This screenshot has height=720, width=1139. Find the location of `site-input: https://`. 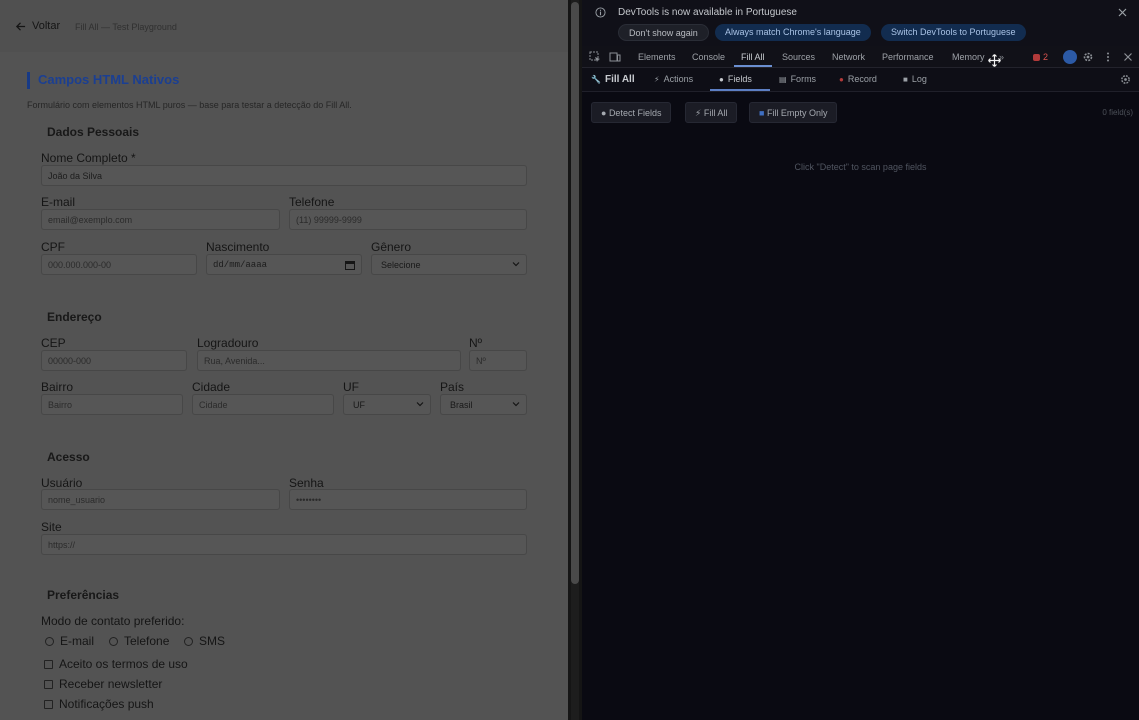

site-input: https:// is located at coordinates (284, 544).